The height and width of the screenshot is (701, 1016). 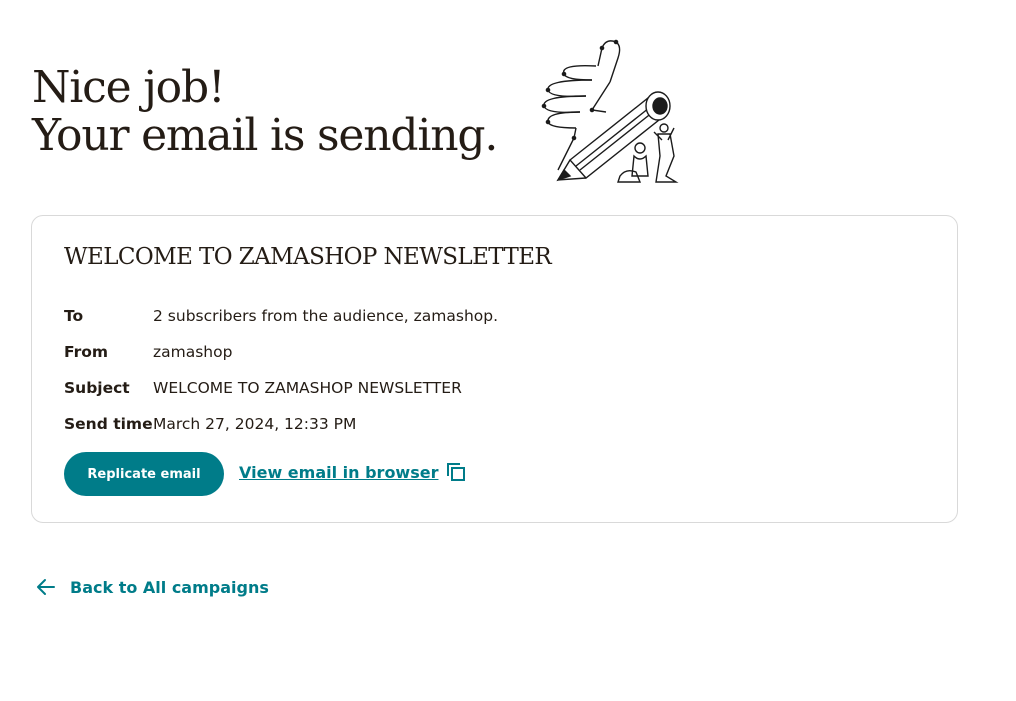 I want to click on thumbs-up-pencil-illustration, so click(x=610, y=111).